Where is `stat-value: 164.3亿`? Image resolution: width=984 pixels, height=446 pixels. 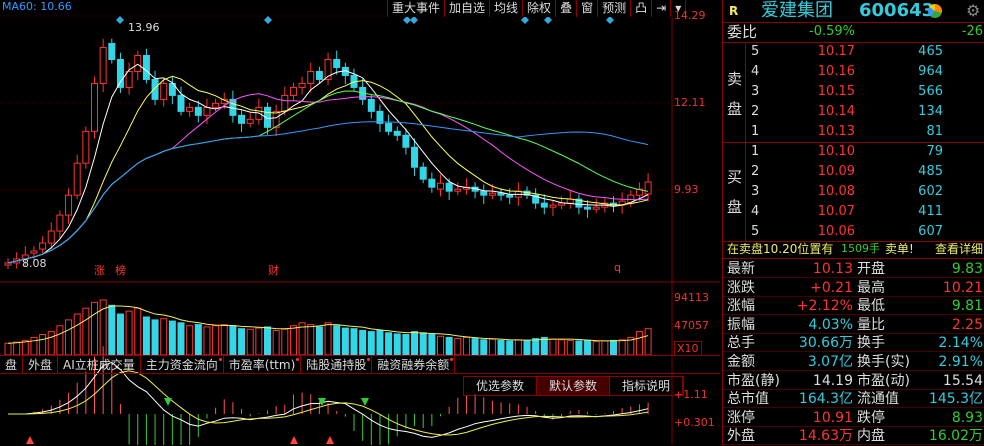 stat-value: 164.3亿 is located at coordinates (825, 399).